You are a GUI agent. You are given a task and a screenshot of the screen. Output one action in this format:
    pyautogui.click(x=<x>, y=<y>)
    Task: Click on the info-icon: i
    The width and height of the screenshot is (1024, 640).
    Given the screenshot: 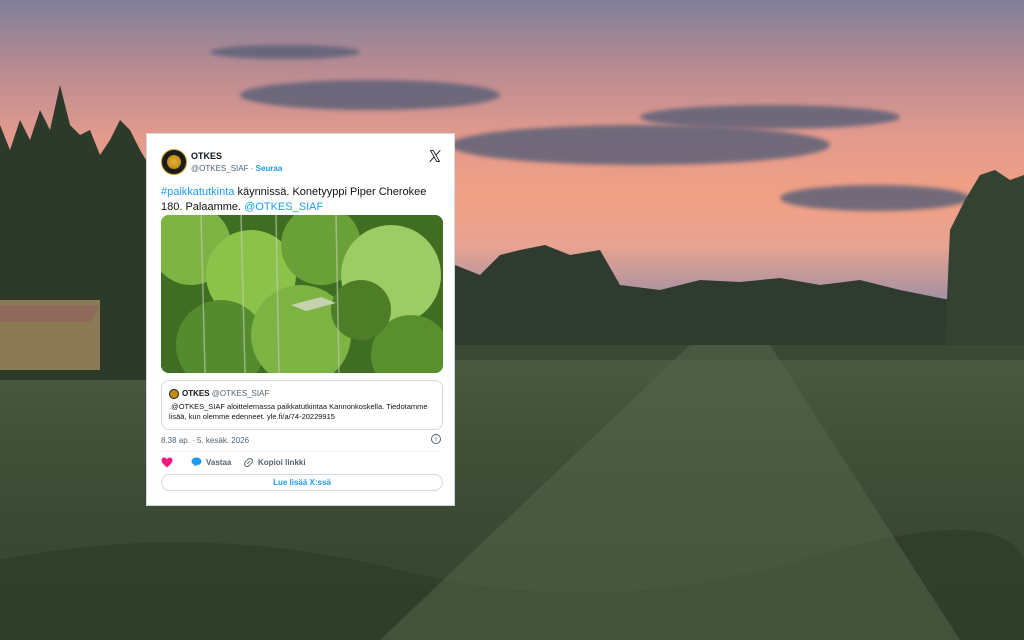 What is the action you would take?
    pyautogui.click(x=436, y=439)
    